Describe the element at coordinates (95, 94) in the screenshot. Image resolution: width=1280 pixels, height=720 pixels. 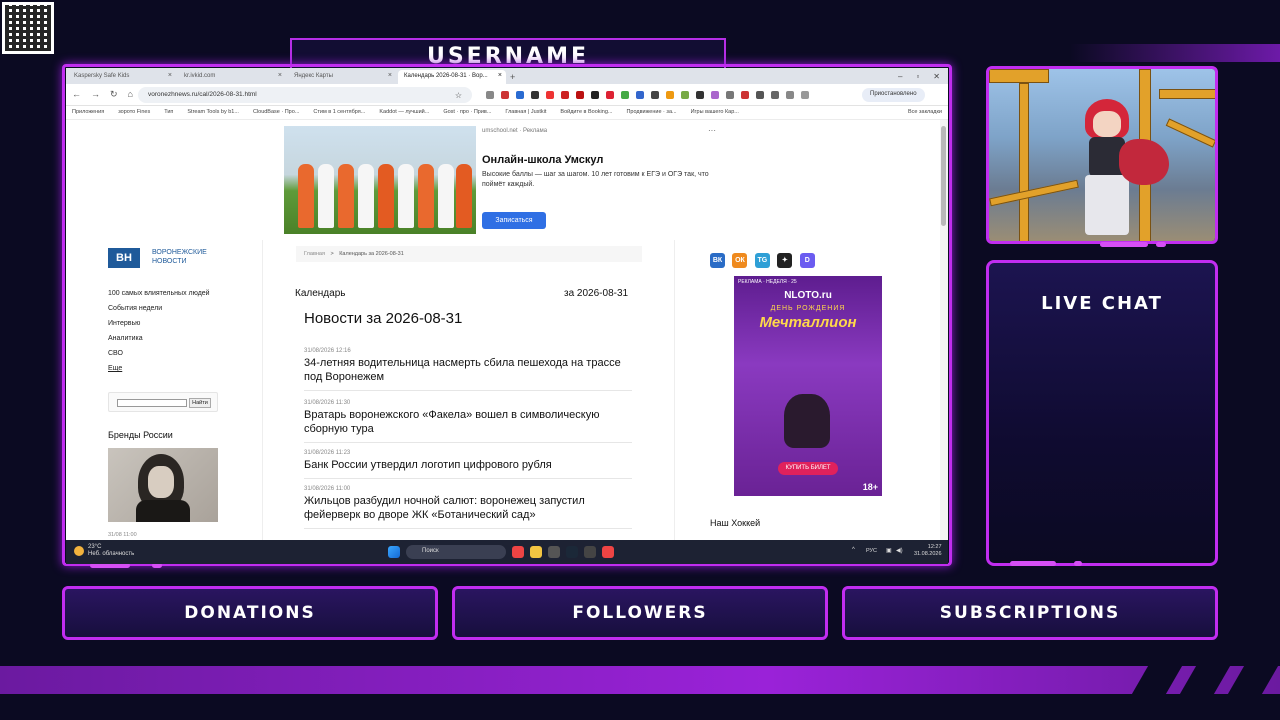
I see `forward-icon: →` at that location.